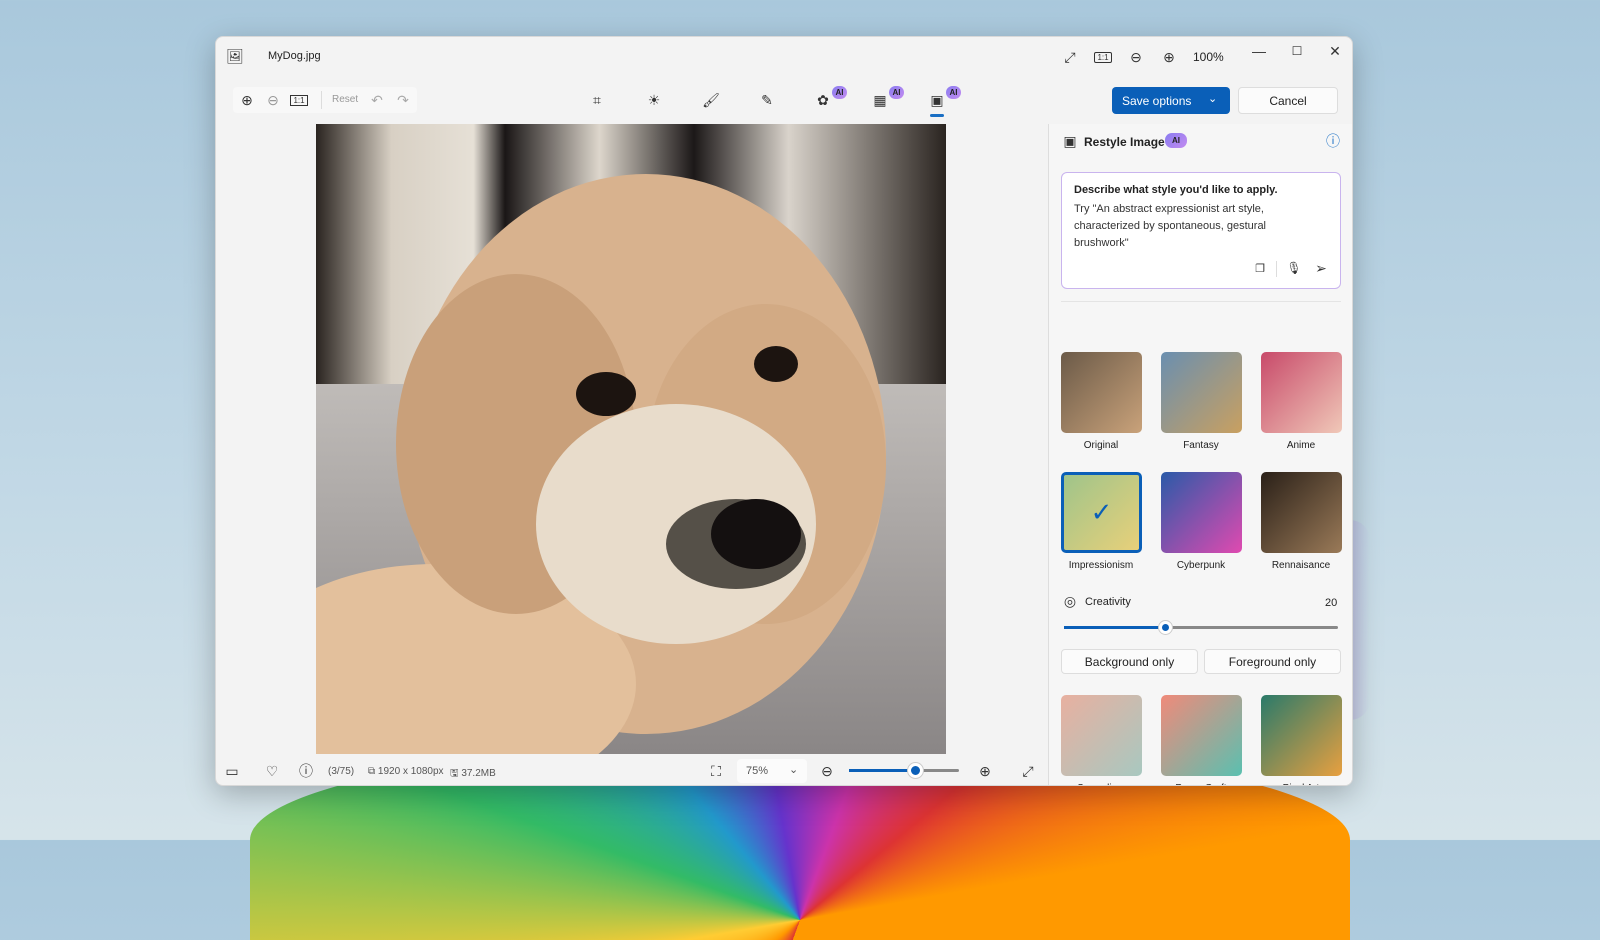 This screenshot has height=940, width=1600. I want to click on restyle-icon: ▣, so click(937, 100).